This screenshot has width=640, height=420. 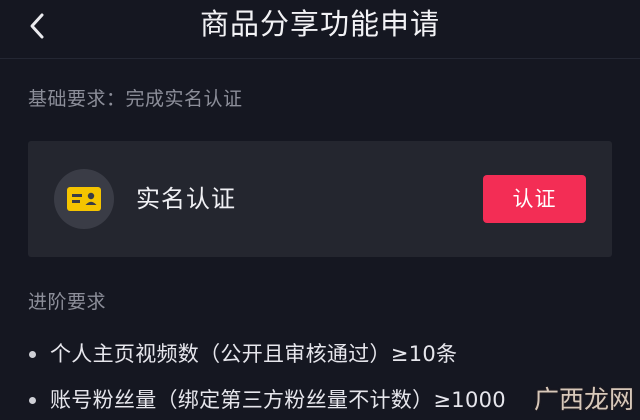 What do you see at coordinates (534, 199) in the screenshot?
I see `verify-button: 认证` at bounding box center [534, 199].